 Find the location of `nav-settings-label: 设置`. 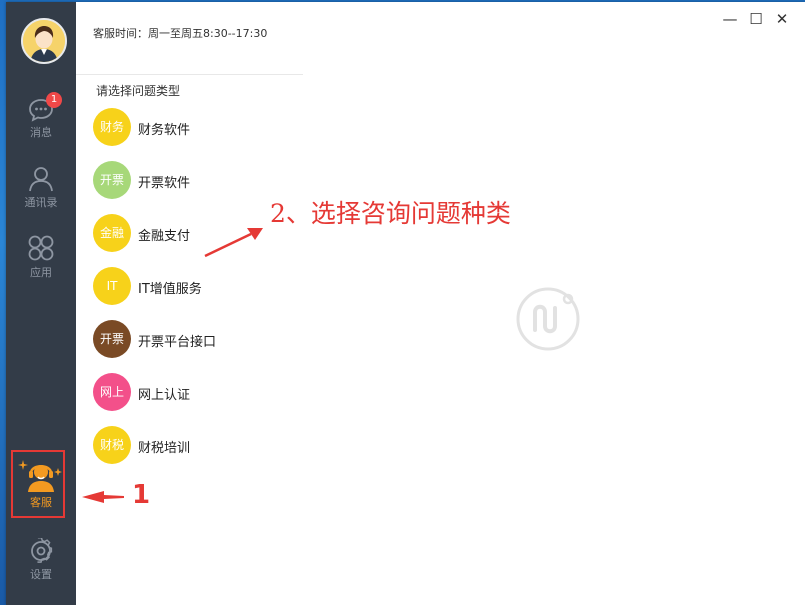

nav-settings-label: 设置 is located at coordinates (41, 574).